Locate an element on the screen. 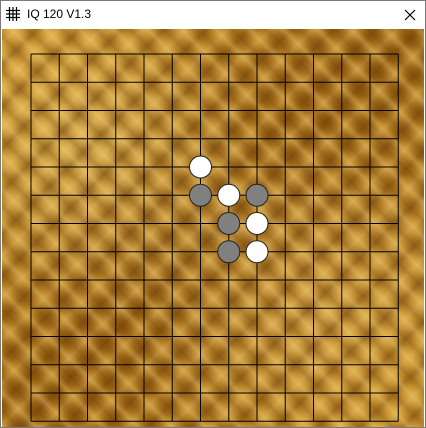  title-bar: IQ 120 V1.3 is located at coordinates (213, 14).